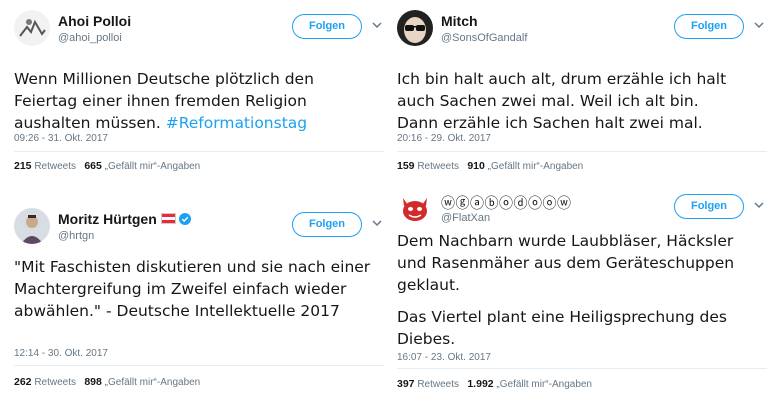  What do you see at coordinates (484, 38) in the screenshot?
I see `user-handle: @SonsOfGandalf` at bounding box center [484, 38].